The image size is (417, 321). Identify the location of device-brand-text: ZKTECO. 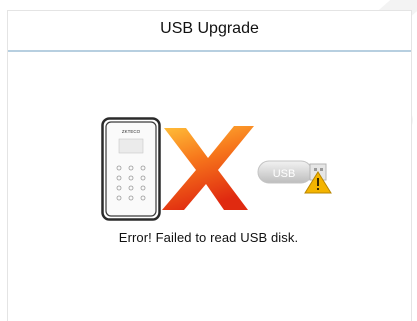
(131, 131).